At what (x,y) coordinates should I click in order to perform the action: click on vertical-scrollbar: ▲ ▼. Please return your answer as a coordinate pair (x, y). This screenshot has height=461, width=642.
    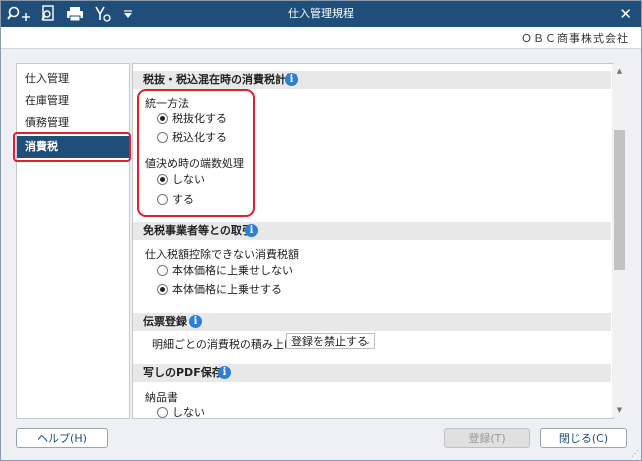
    Looking at the image, I should click on (619, 240).